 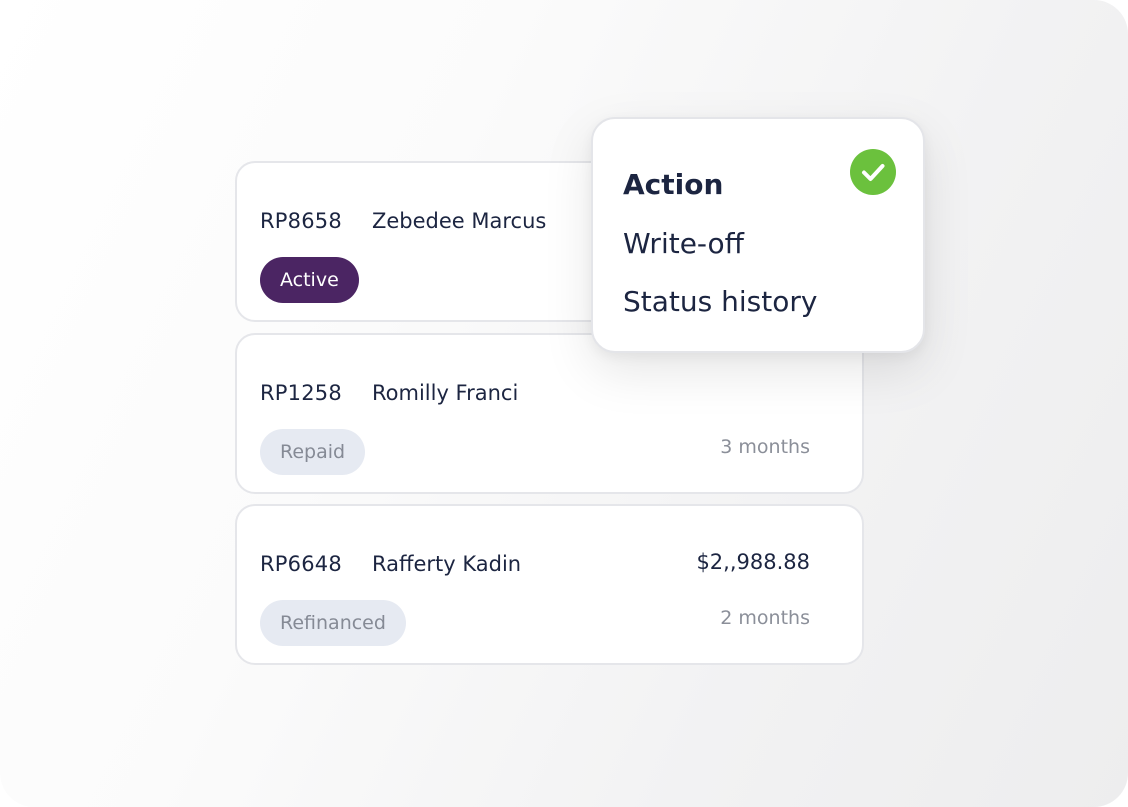 What do you see at coordinates (873, 172) in the screenshot?
I see `check-circle-icon` at bounding box center [873, 172].